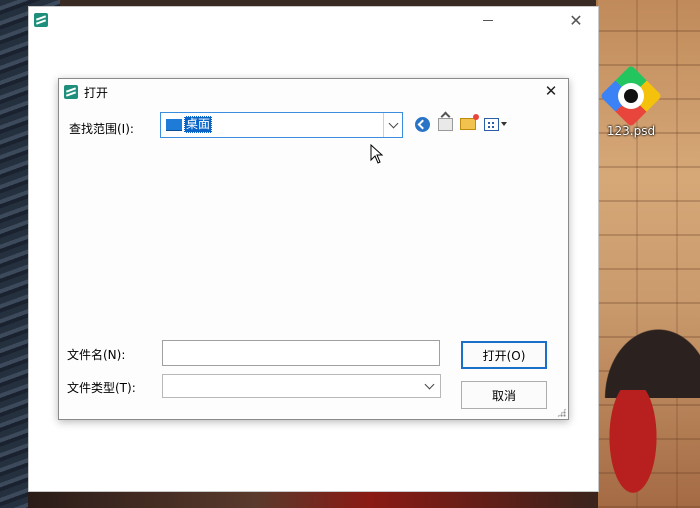 This screenshot has width=700, height=508. What do you see at coordinates (301, 386) in the screenshot?
I see `file-type-select` at bounding box center [301, 386].